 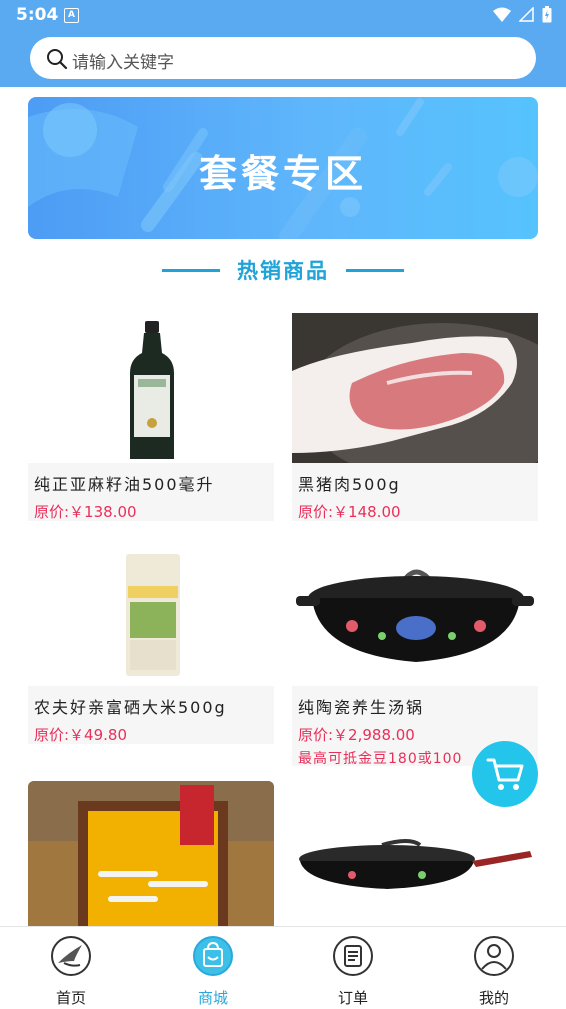 I want to click on product-info: 纯正亚麻籽油500毫升 原价:￥138.00, so click(x=151, y=492).